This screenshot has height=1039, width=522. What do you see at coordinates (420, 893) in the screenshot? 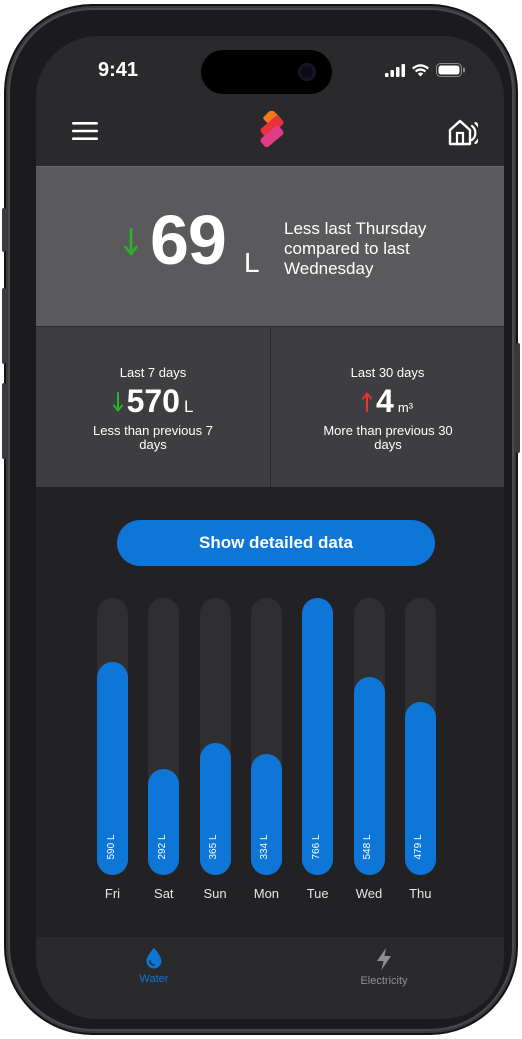
I see `day-label: Thu` at bounding box center [420, 893].